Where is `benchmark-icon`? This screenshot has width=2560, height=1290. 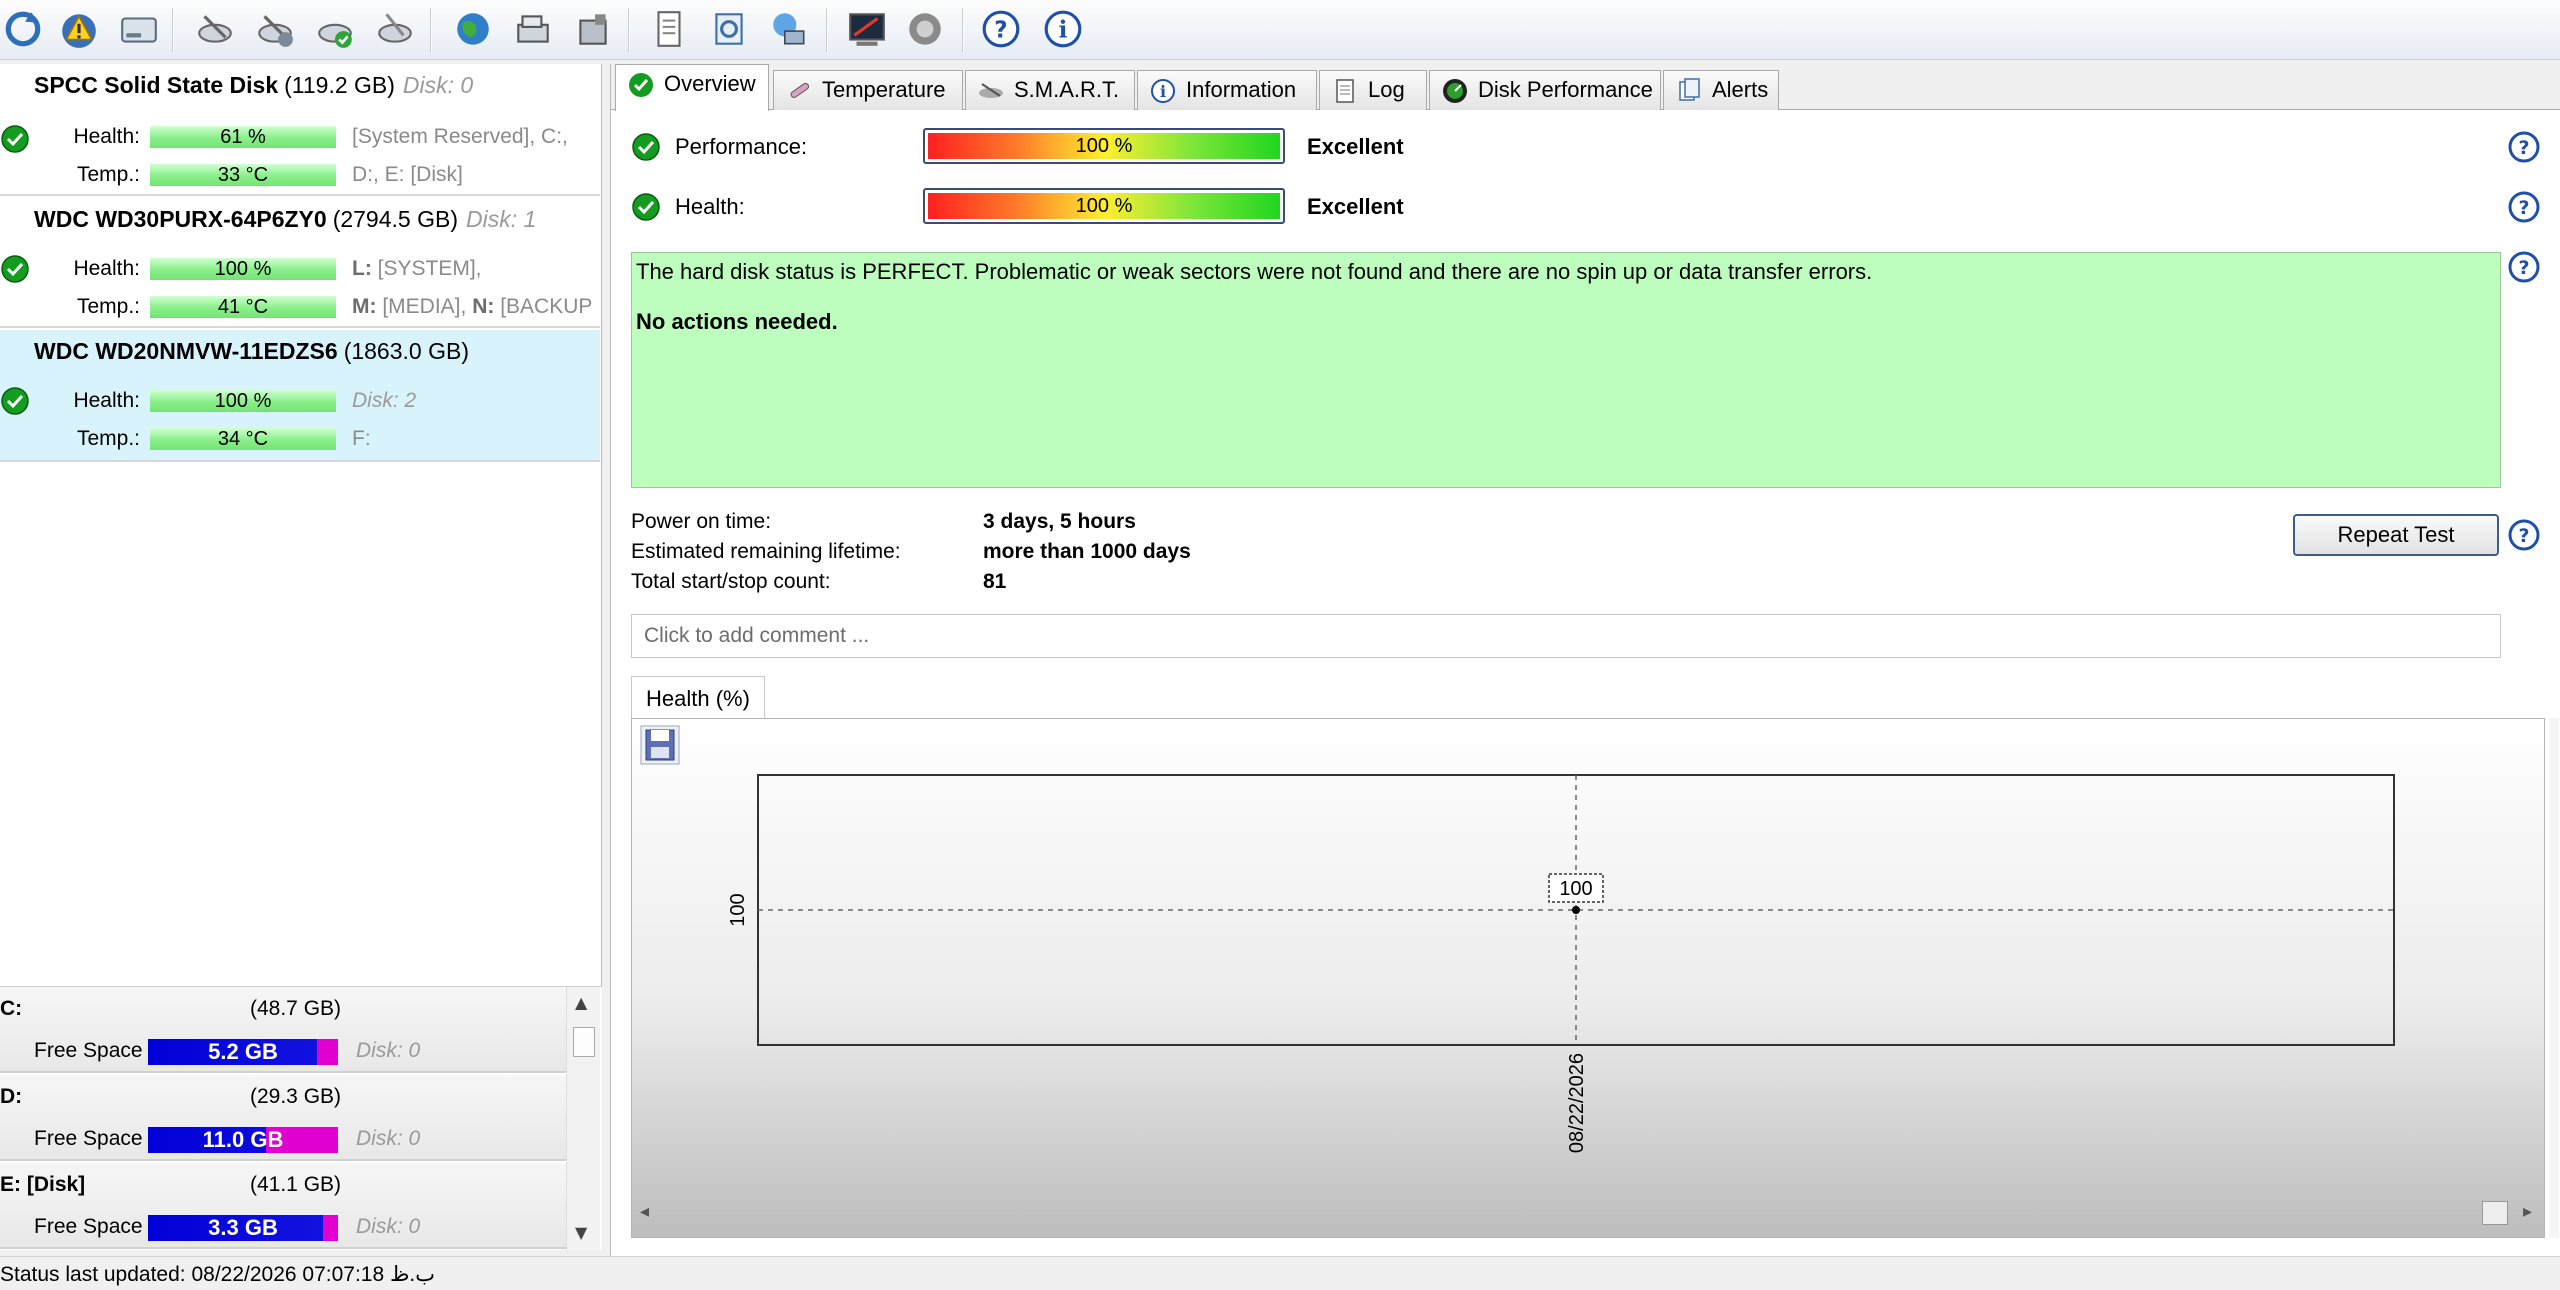 benchmark-icon is located at coordinates (867, 29).